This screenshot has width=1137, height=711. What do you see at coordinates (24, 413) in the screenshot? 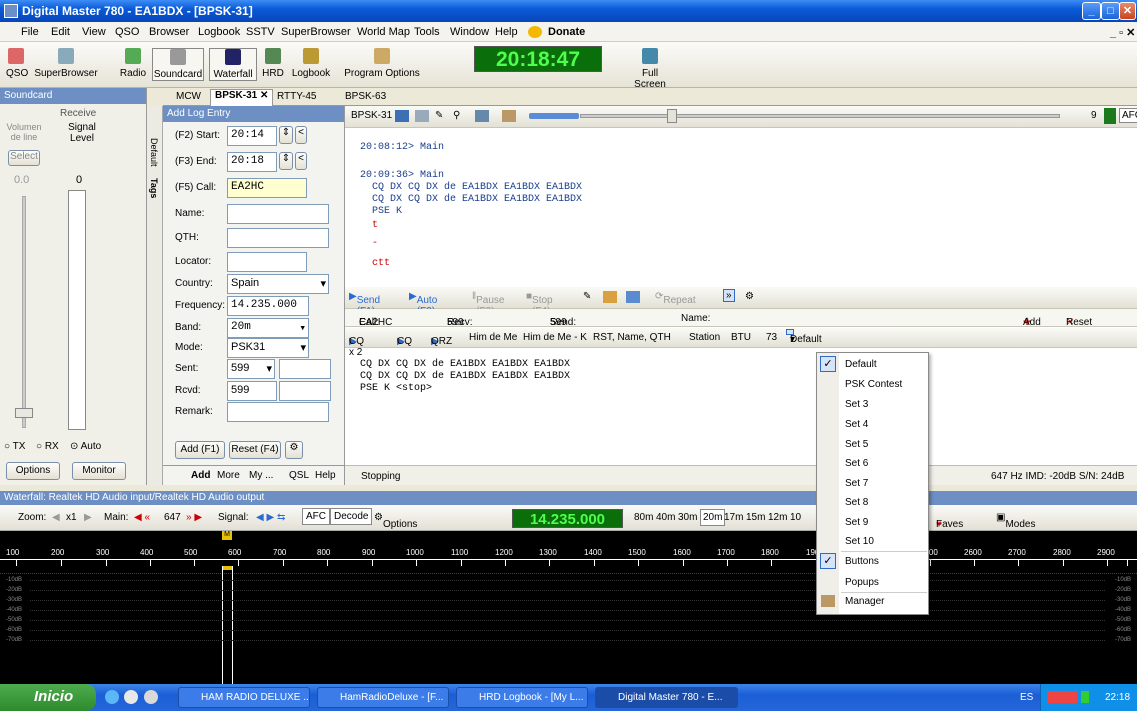
I see `volume-slider-thumb` at bounding box center [24, 413].